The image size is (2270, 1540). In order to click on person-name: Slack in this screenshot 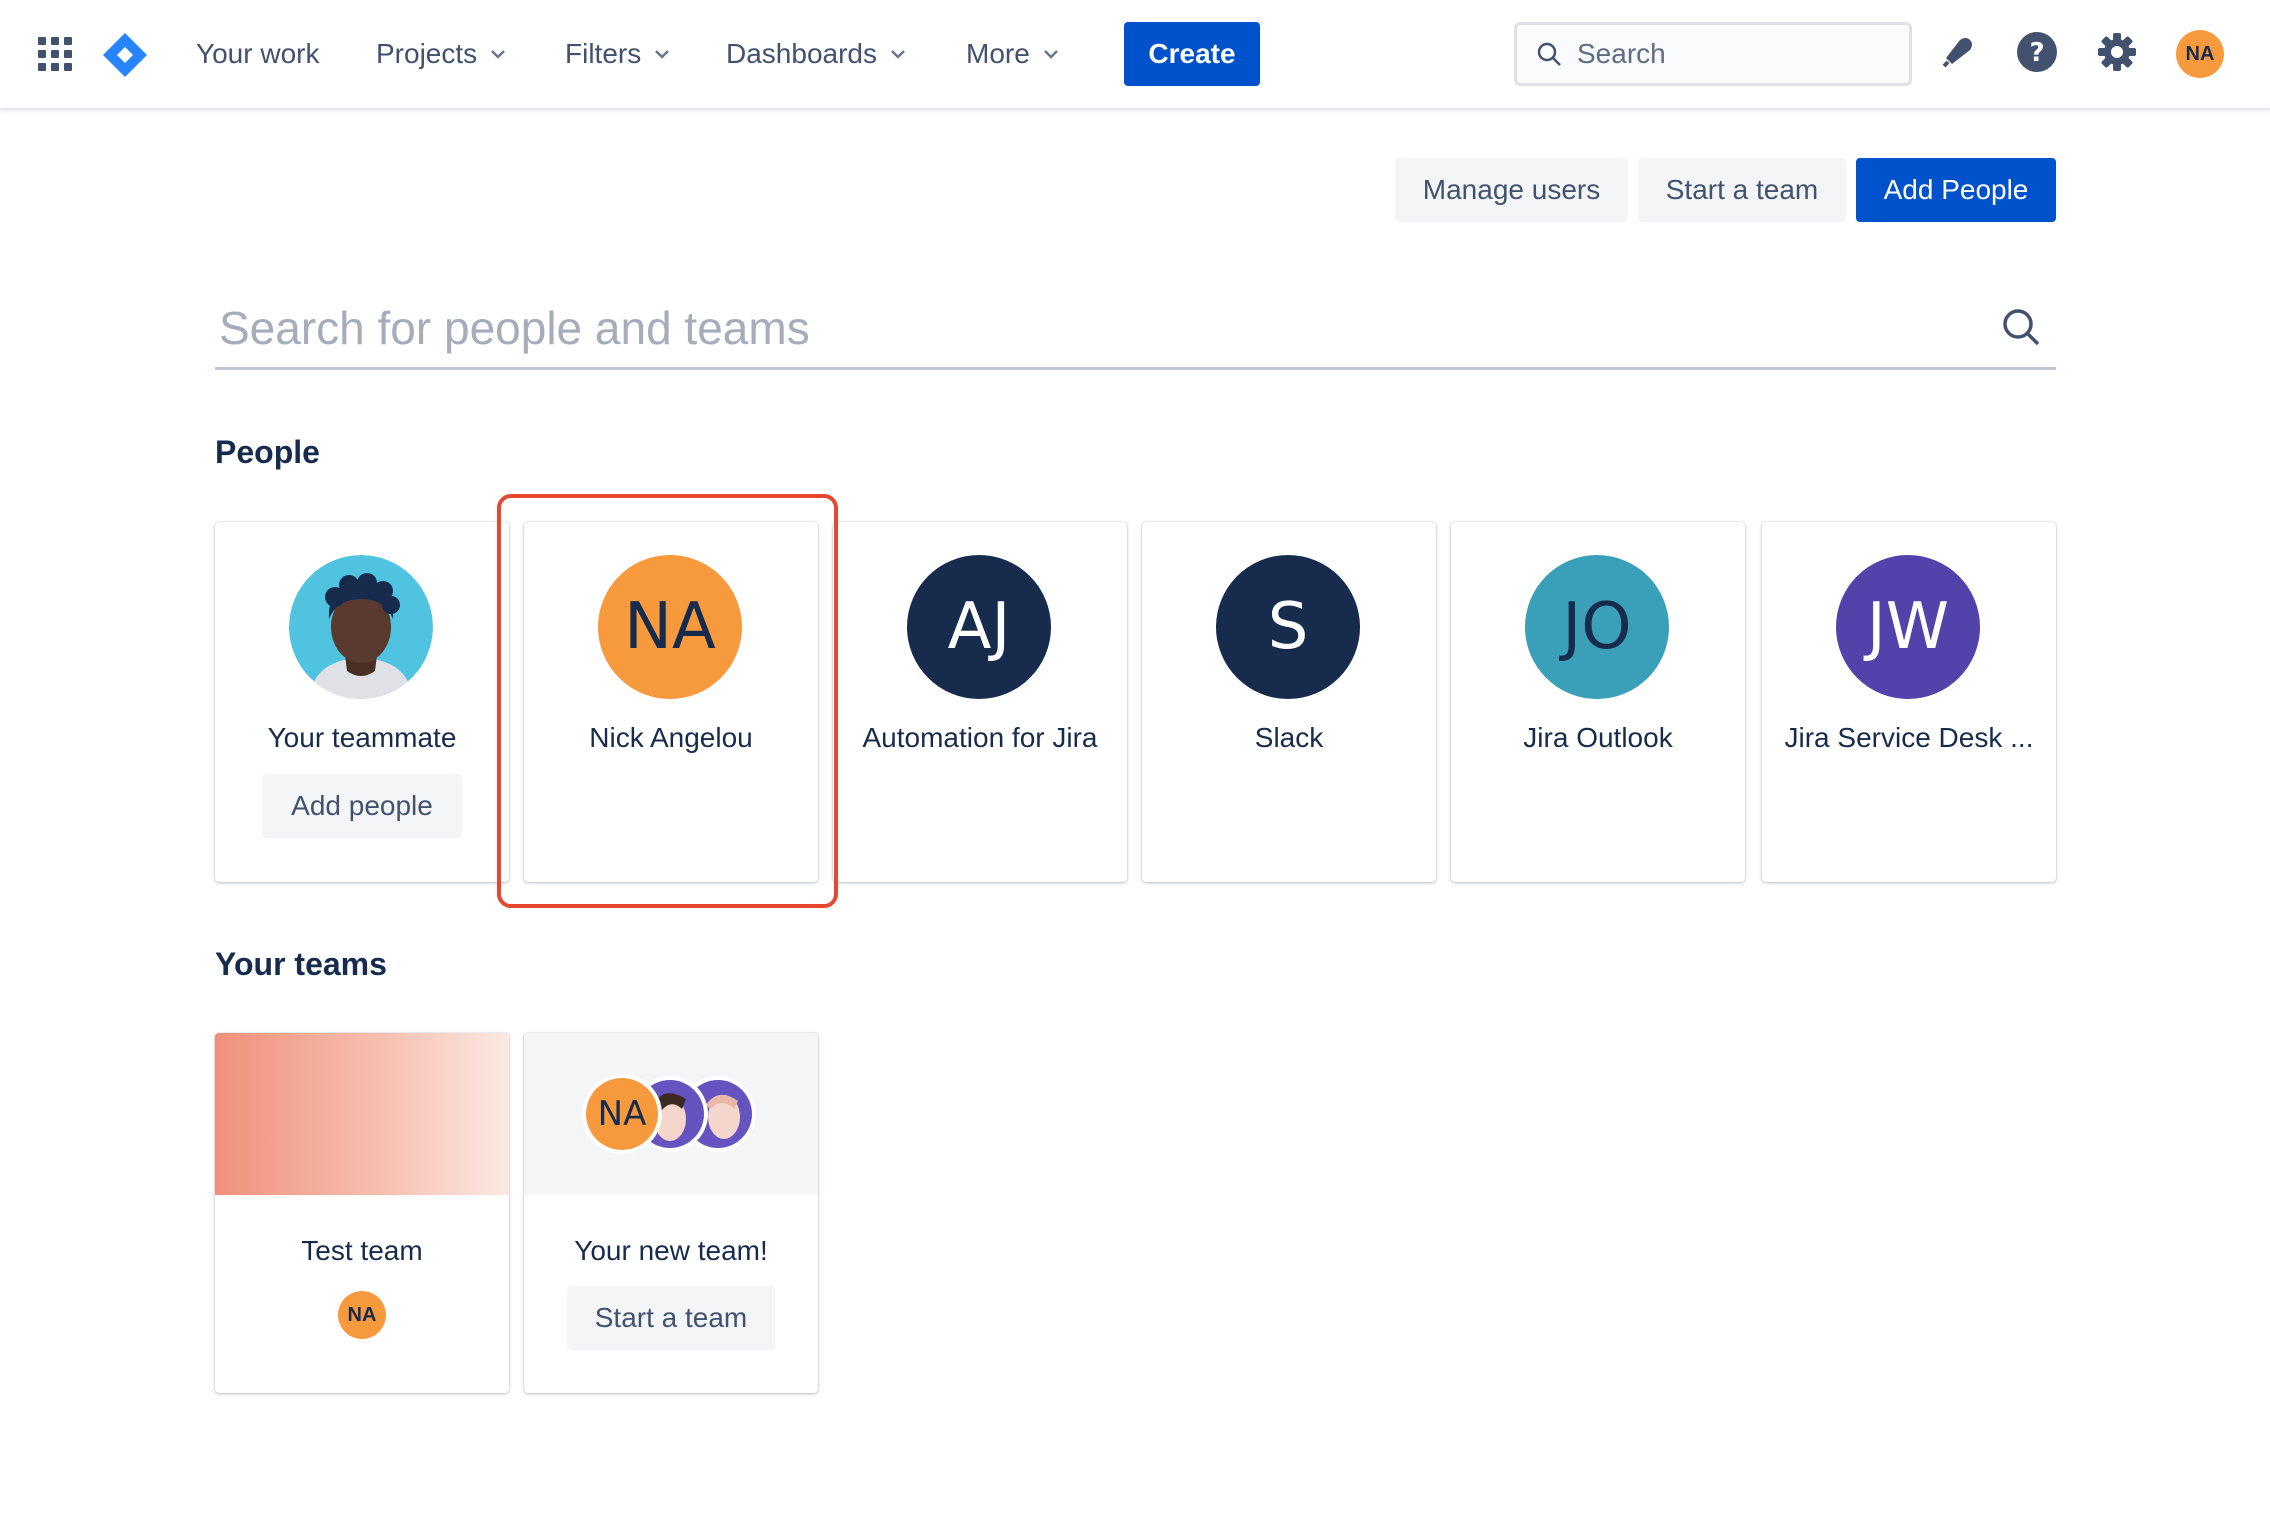, I will do `click(1289, 737)`.